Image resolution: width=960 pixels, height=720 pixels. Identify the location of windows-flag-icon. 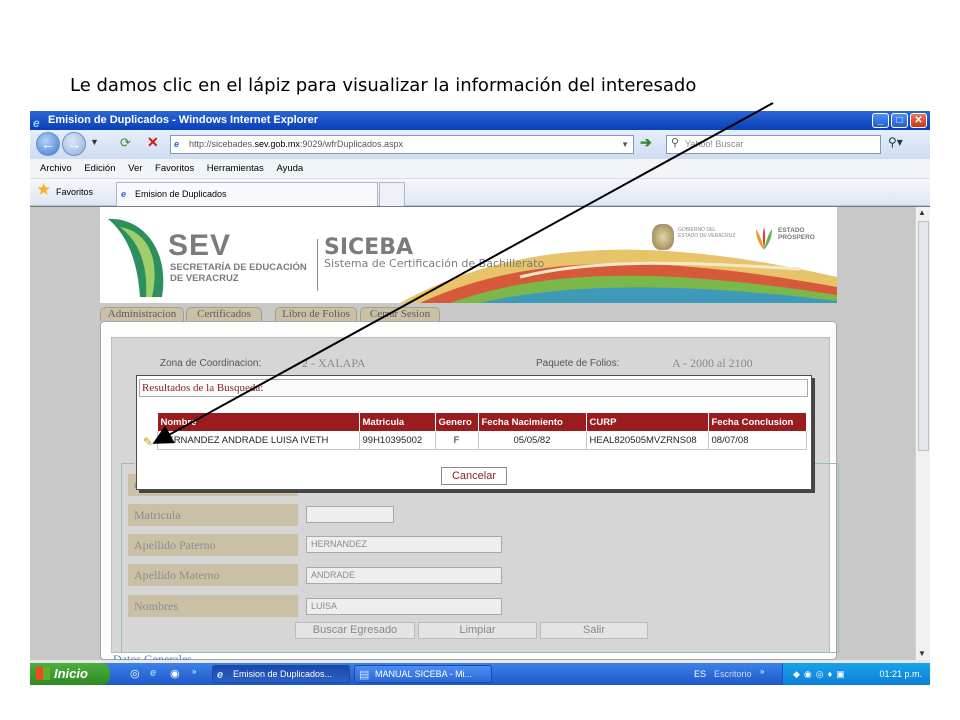
(43, 673).